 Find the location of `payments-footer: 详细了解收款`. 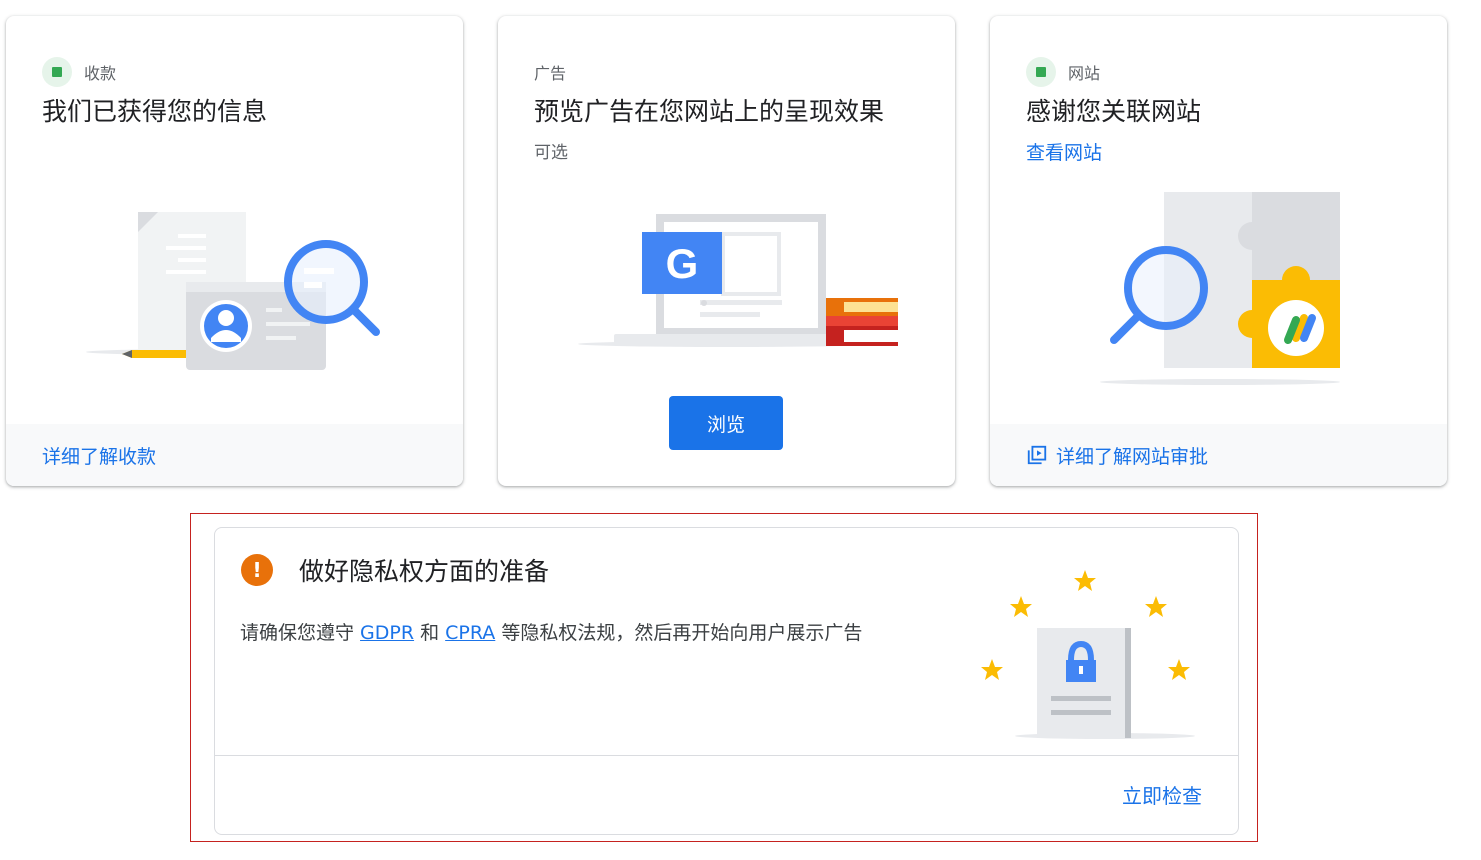

payments-footer: 详细了解收款 is located at coordinates (234, 455).